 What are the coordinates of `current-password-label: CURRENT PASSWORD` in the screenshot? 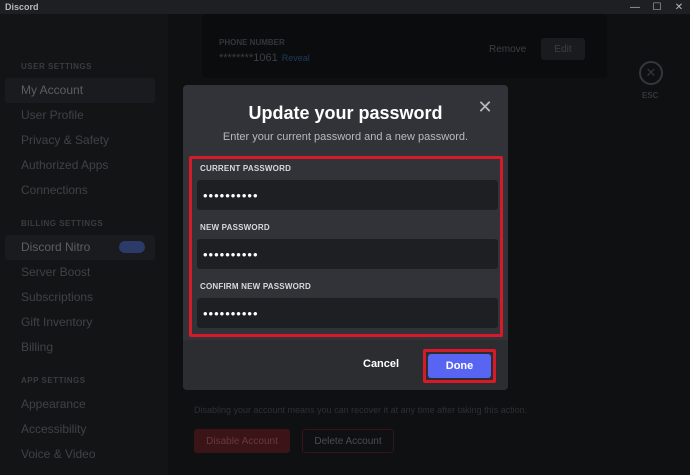 It's located at (246, 168).